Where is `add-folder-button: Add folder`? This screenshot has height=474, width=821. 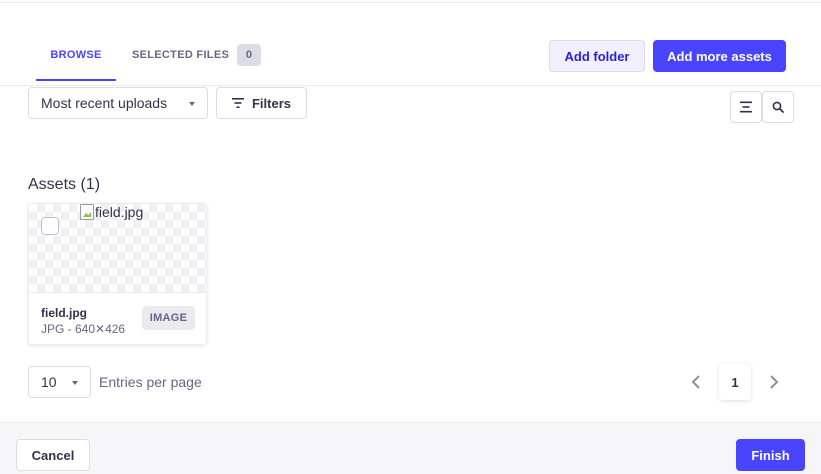
add-folder-button: Add folder is located at coordinates (597, 56).